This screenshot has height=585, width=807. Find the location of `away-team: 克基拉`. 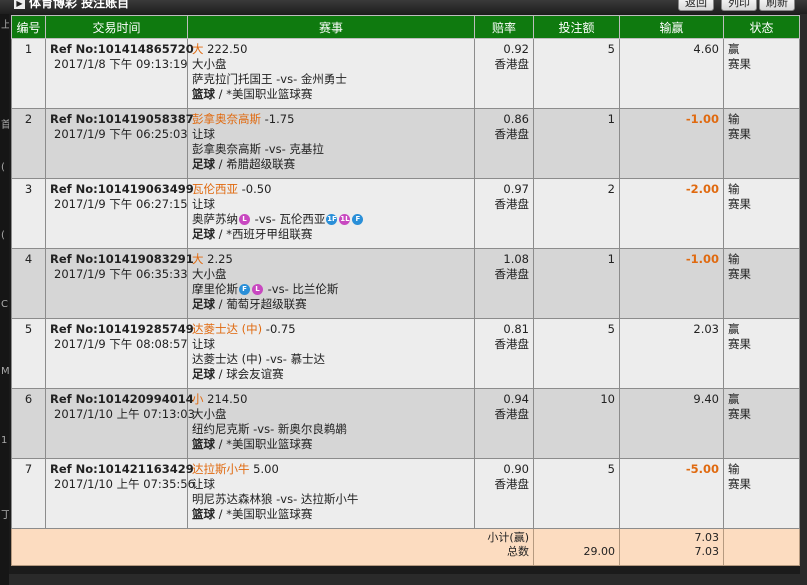

away-team: 克基拉 is located at coordinates (306, 149).